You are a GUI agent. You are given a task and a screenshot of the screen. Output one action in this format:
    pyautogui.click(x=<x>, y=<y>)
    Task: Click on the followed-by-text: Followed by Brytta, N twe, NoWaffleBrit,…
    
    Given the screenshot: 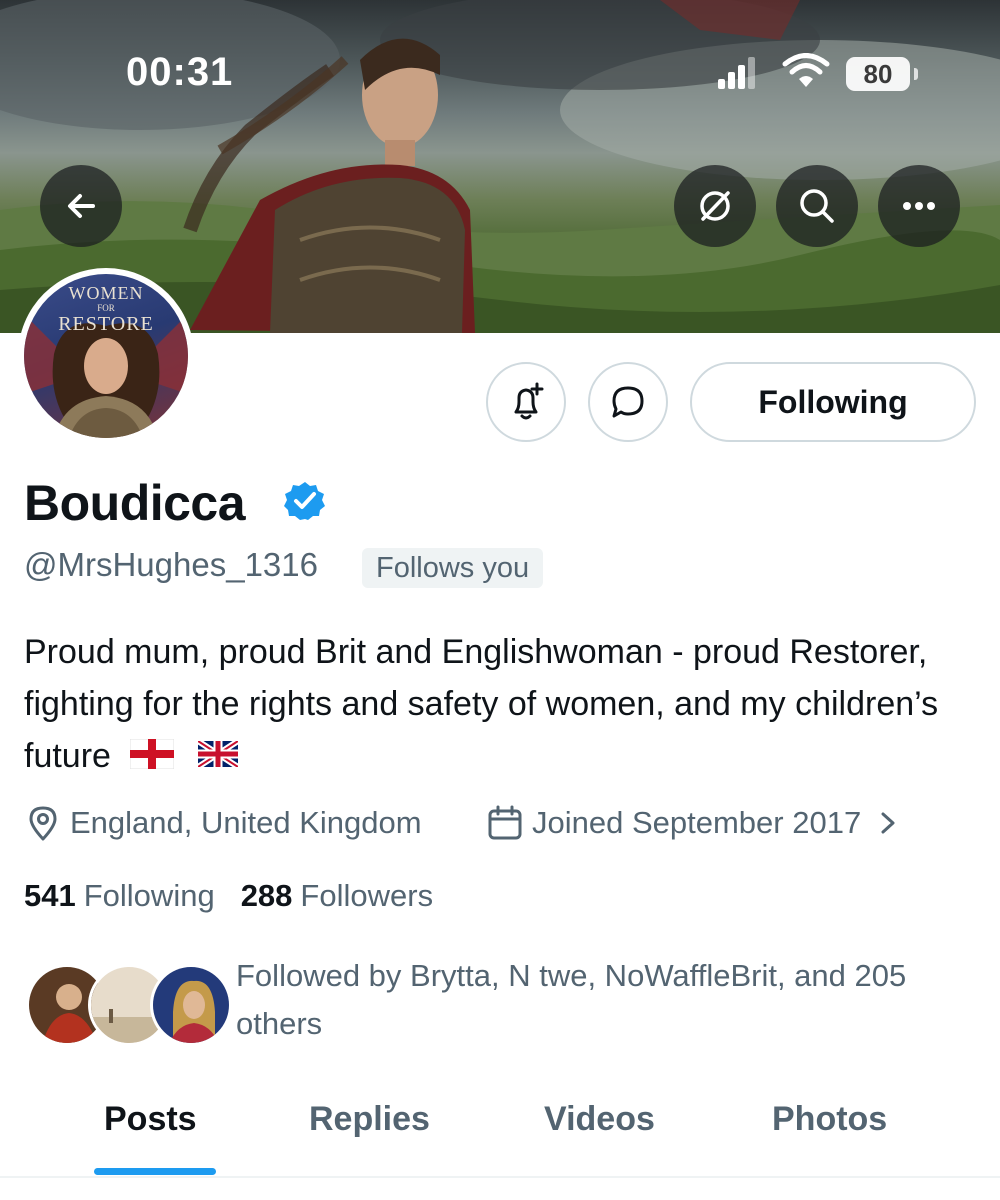 What is the action you would take?
    pyautogui.click(x=611, y=1000)
    